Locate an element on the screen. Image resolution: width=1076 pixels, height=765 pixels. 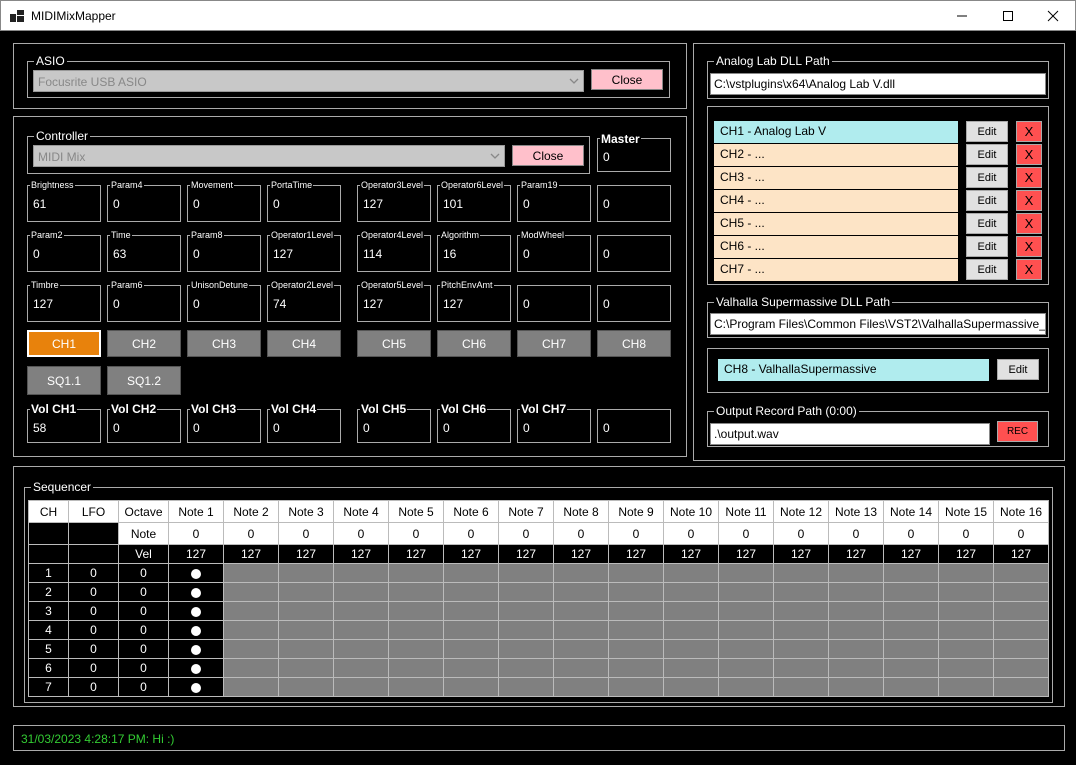
channel-button-ch6: CH6 is located at coordinates (474, 343).